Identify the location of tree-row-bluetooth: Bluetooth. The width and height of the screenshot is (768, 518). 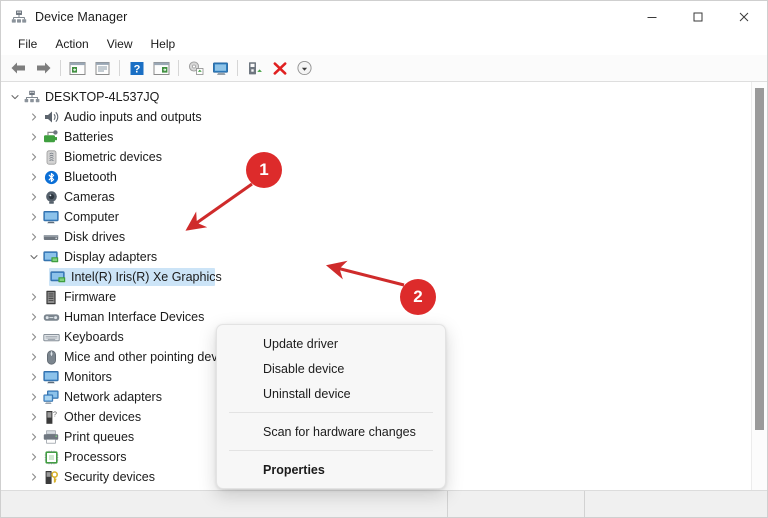
(376, 177).